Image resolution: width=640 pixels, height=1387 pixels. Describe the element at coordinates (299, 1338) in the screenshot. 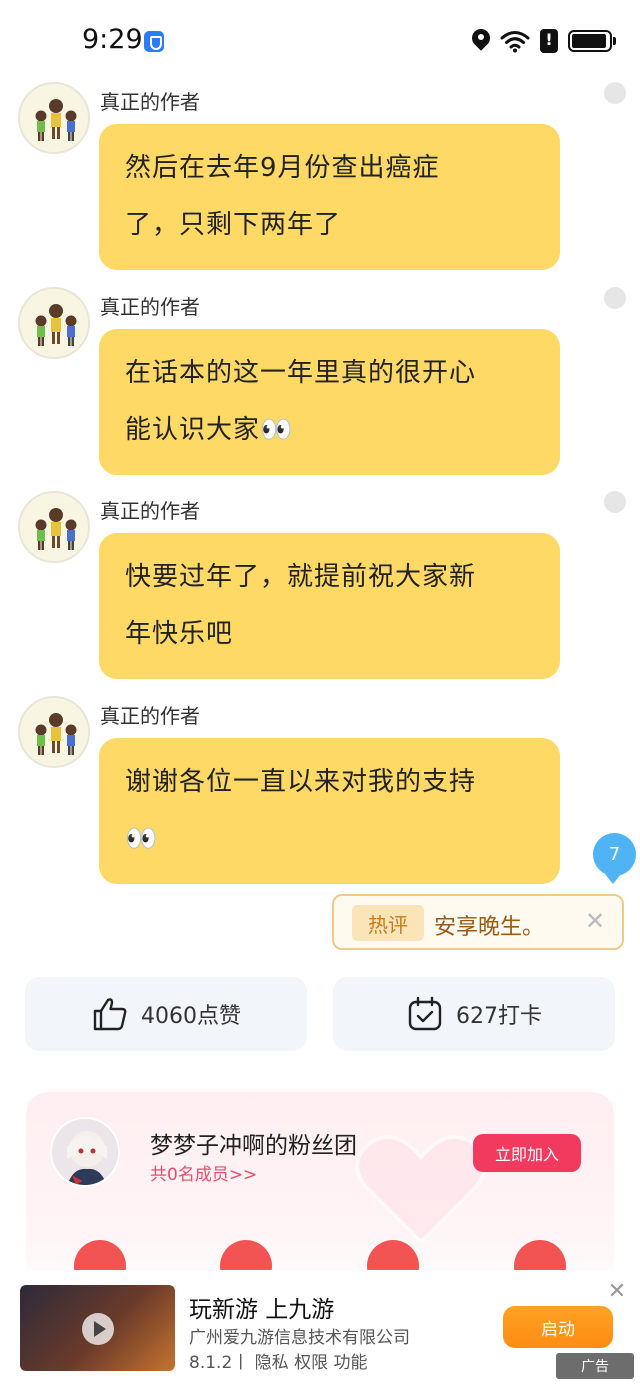

I see `ad-company: 广州爱九游信息技术有限公司` at that location.